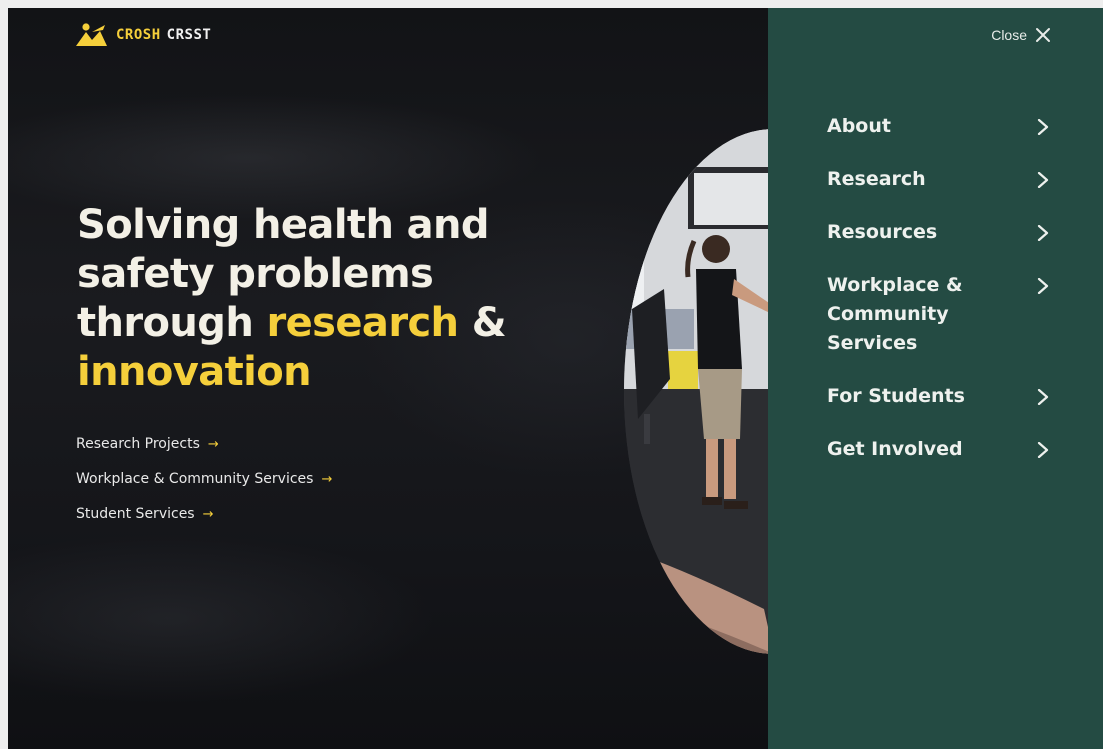 This screenshot has height=749, width=1103. I want to click on menu-item-label: For Students, so click(896, 396).